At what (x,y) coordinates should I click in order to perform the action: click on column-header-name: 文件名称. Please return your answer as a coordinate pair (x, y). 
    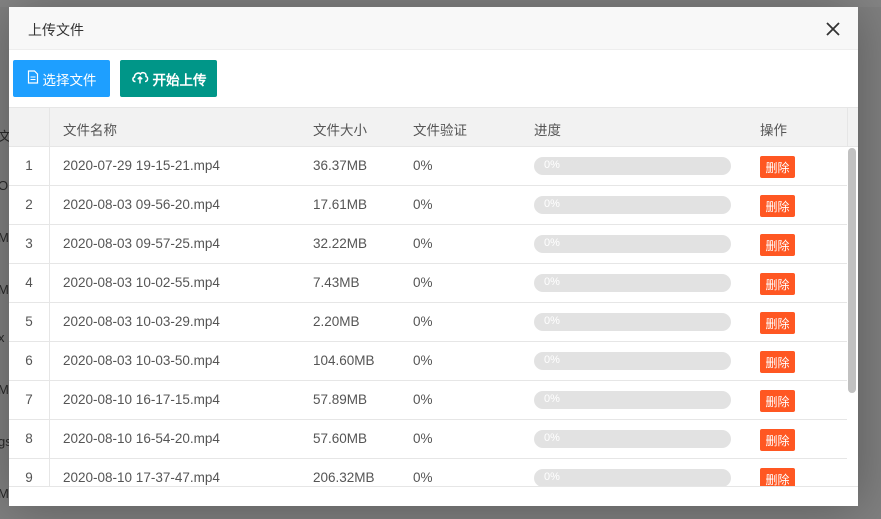
    Looking at the image, I should click on (90, 130).